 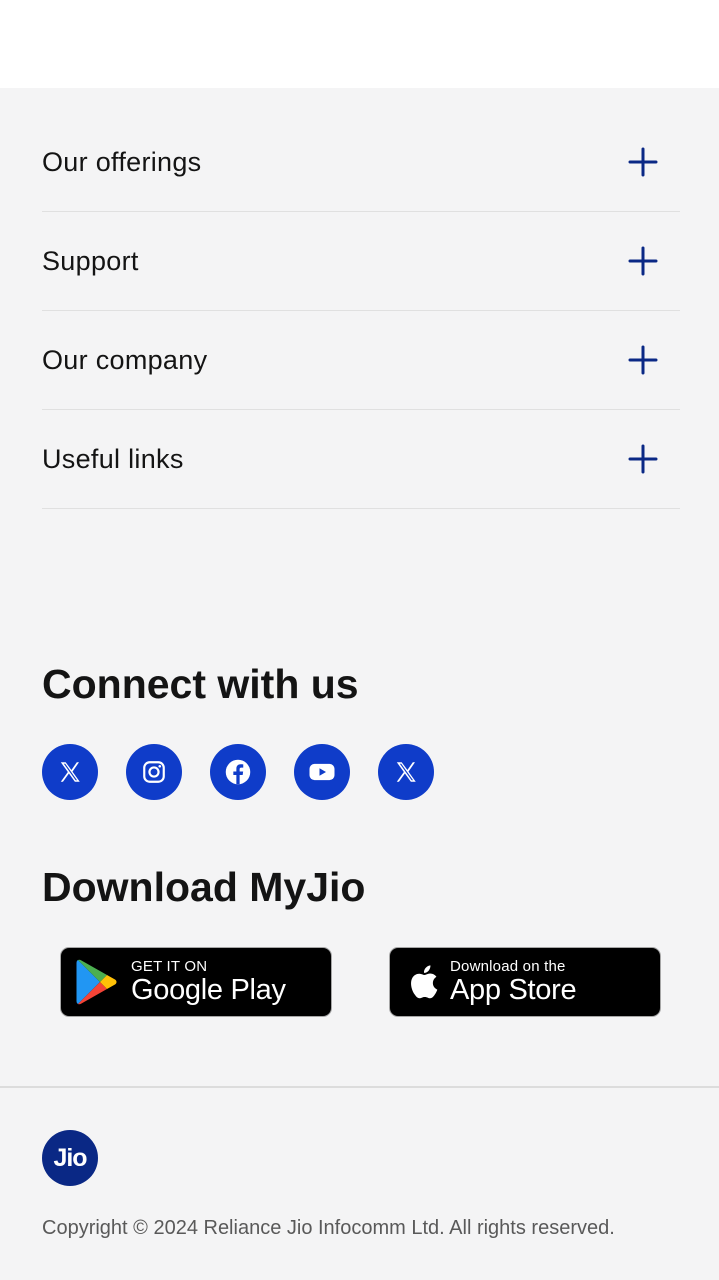 What do you see at coordinates (361, 261) in the screenshot?
I see `accordion-support: Support` at bounding box center [361, 261].